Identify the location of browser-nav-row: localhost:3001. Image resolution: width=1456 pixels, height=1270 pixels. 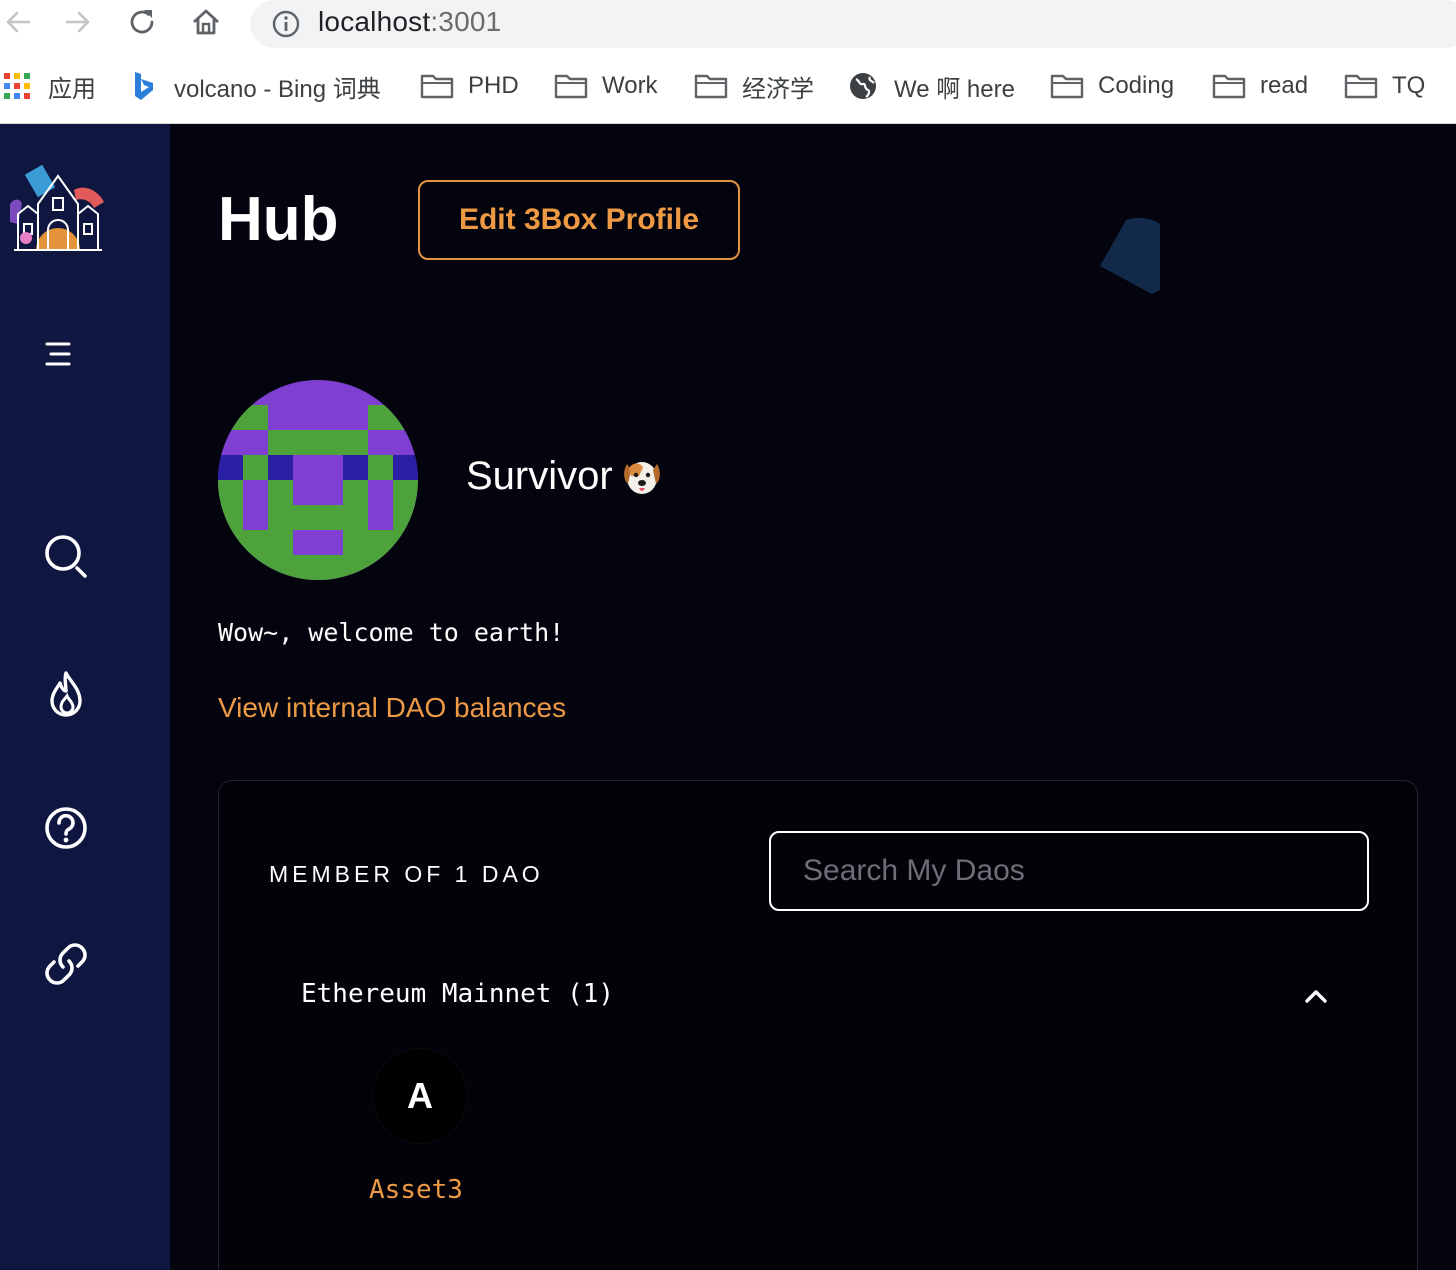
(728, 24).